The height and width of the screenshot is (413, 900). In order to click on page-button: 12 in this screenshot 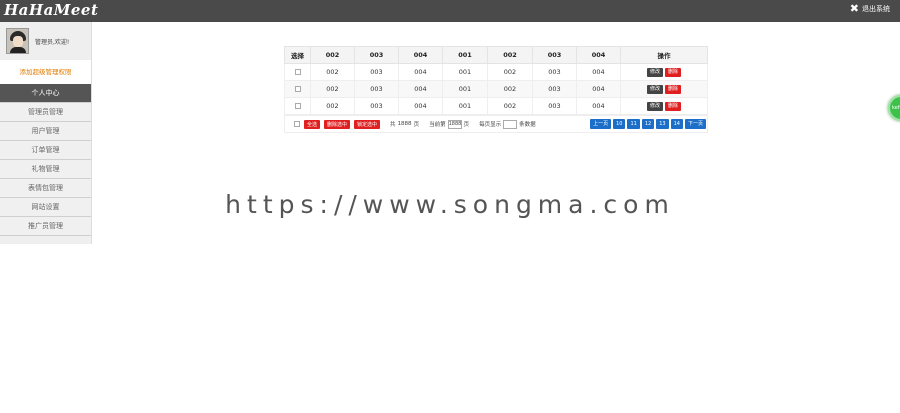, I will do `click(648, 124)`.